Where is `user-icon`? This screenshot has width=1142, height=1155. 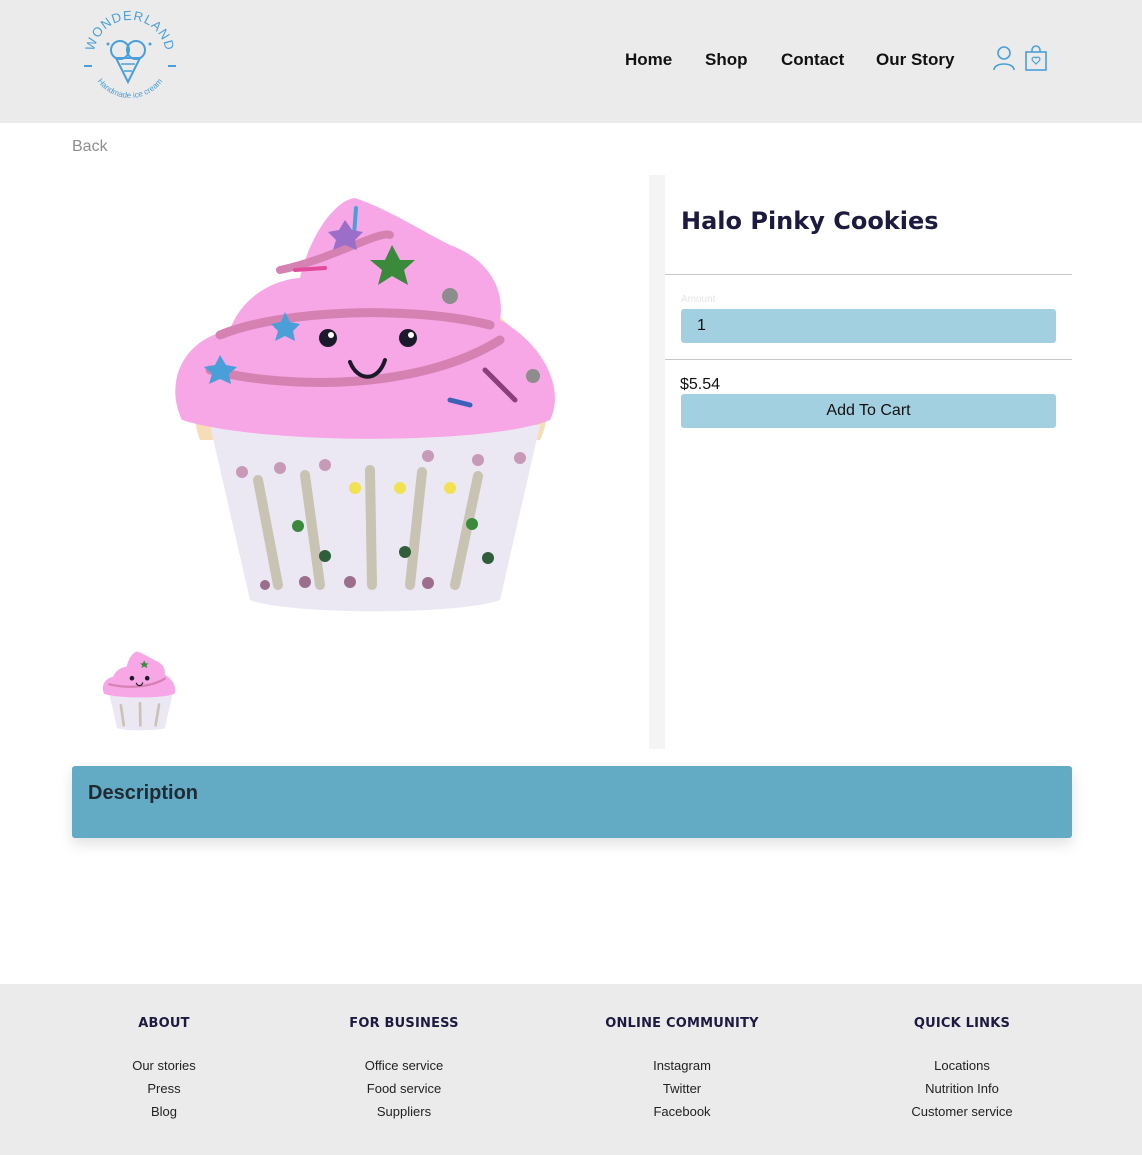 user-icon is located at coordinates (1004, 60).